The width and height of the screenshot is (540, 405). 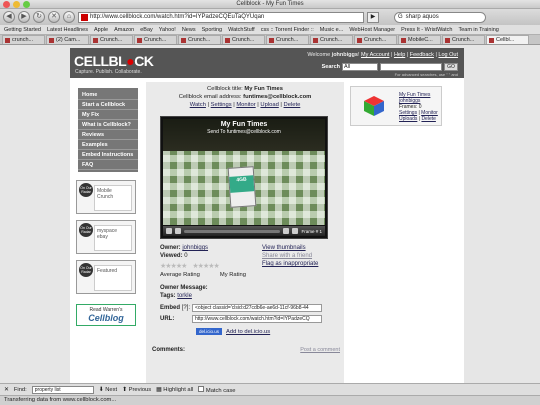 I want to click on go-button: ▶, so click(x=373, y=17).